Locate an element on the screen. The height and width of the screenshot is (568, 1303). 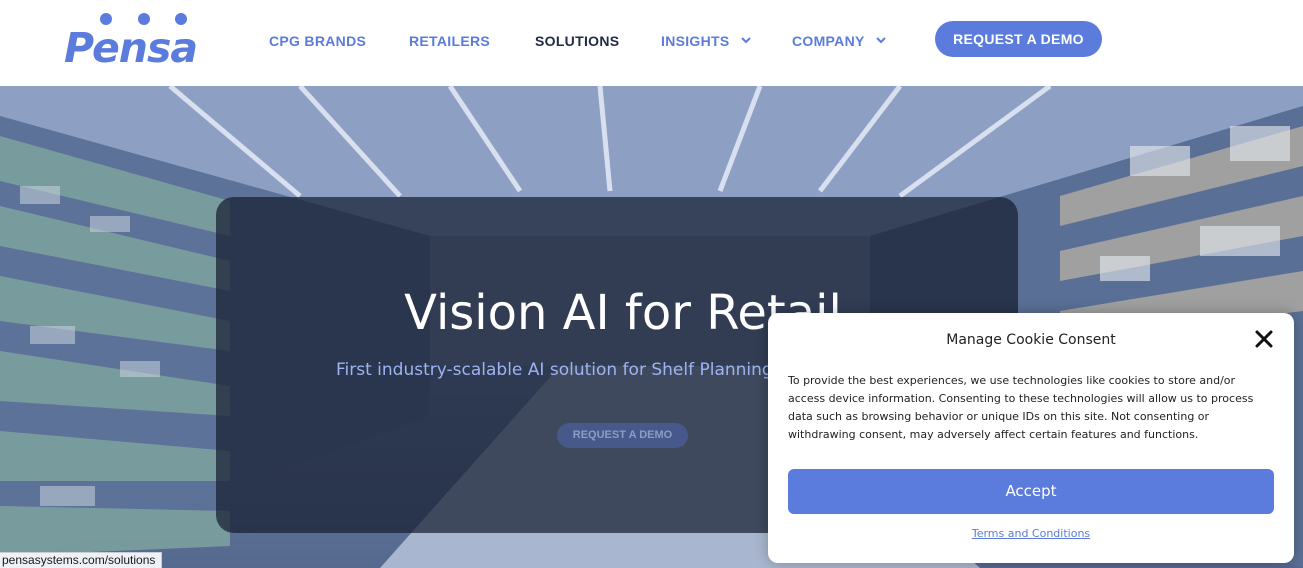
nav-item-label: SOLUTIONS is located at coordinates (577, 41).